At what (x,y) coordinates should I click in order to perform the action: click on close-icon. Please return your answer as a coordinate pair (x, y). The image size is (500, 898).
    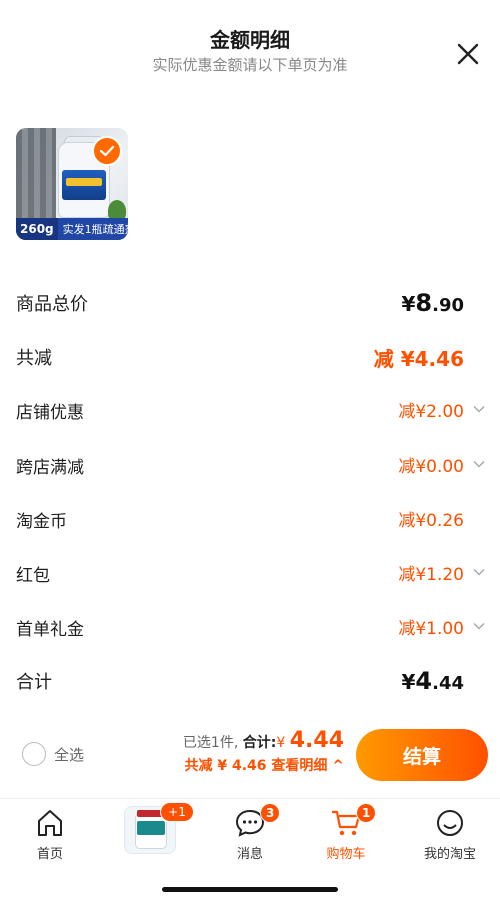
    Looking at the image, I should click on (468, 54).